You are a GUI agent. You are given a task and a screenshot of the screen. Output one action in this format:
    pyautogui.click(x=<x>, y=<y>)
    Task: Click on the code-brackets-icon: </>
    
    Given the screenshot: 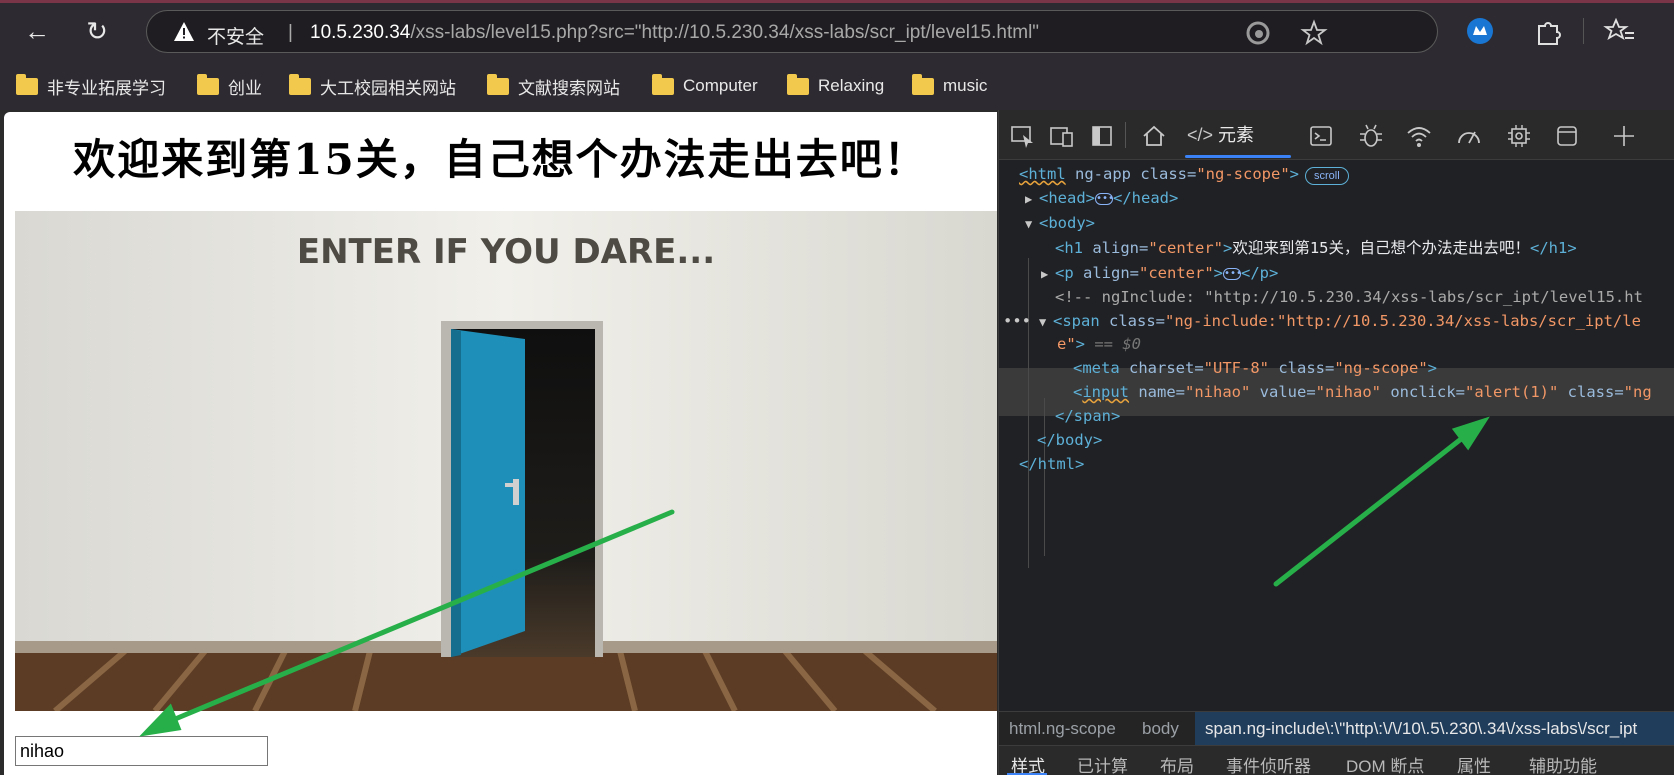 What is the action you would take?
    pyautogui.click(x=1200, y=135)
    